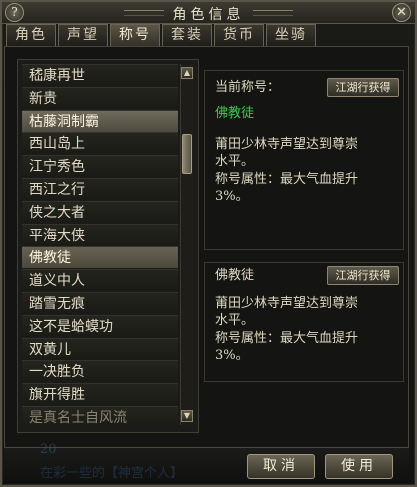 The image size is (417, 487). I want to click on selected-title-attr-line1: 称号属性：最大气血提升, so click(287, 338).